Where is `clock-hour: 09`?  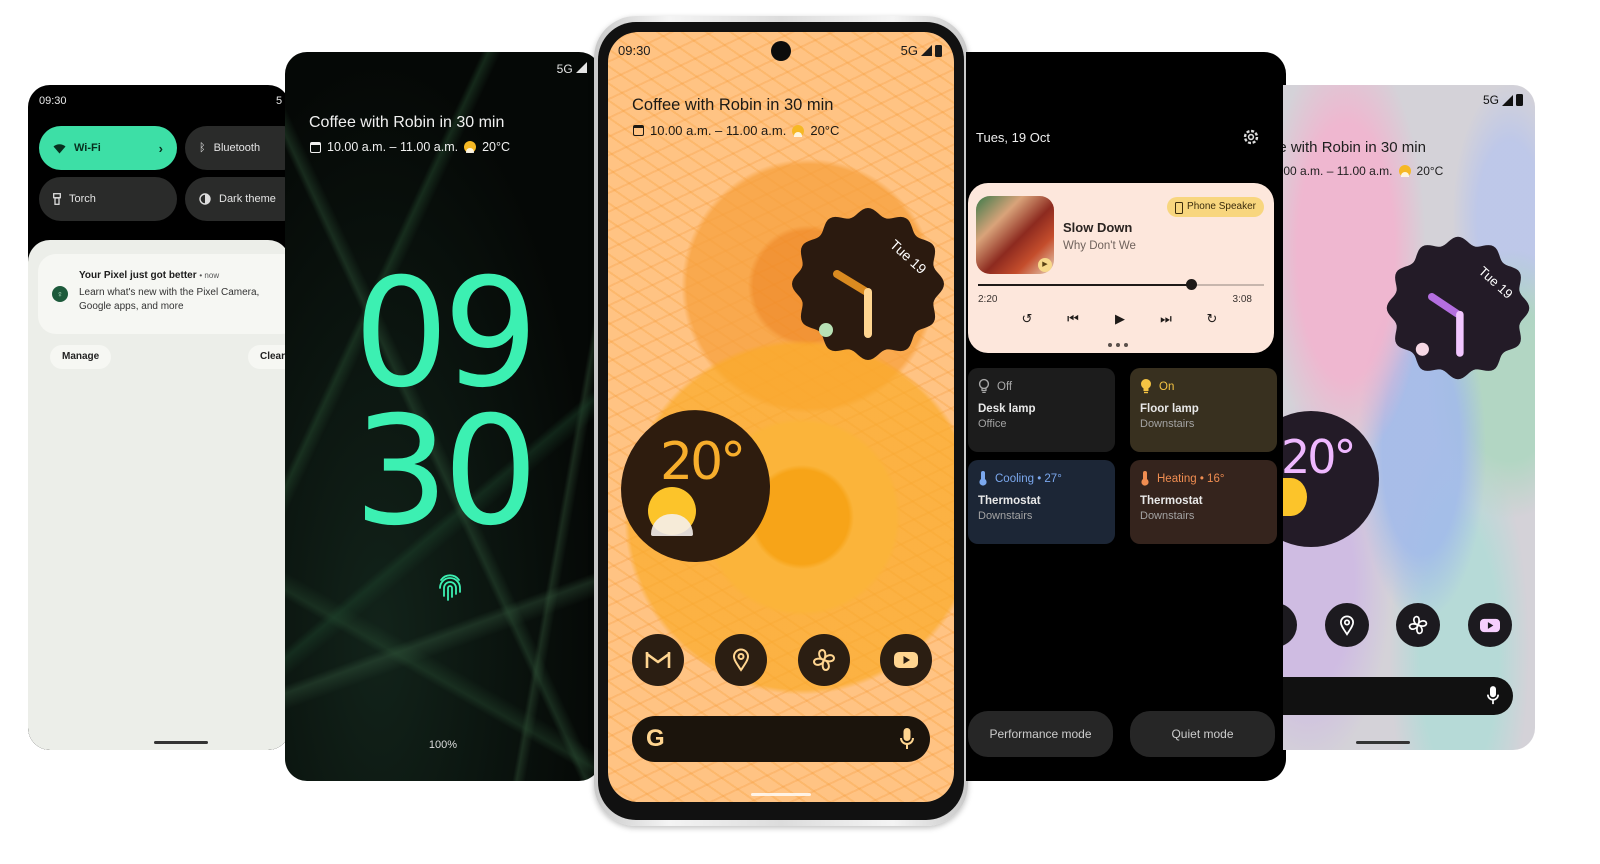 clock-hour: 09 is located at coordinates (446, 334).